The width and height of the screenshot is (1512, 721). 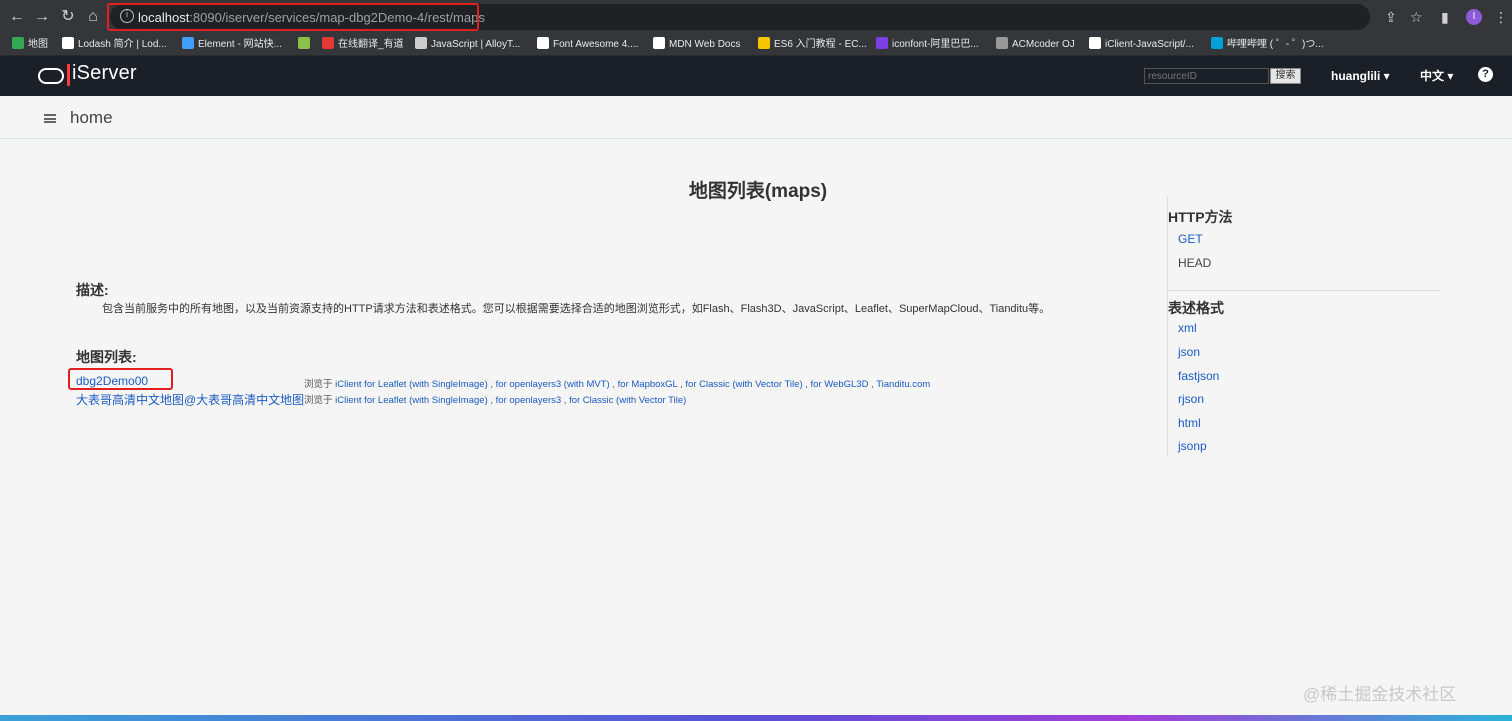 I want to click on user-menu: huanglili ▾, so click(x=1360, y=76).